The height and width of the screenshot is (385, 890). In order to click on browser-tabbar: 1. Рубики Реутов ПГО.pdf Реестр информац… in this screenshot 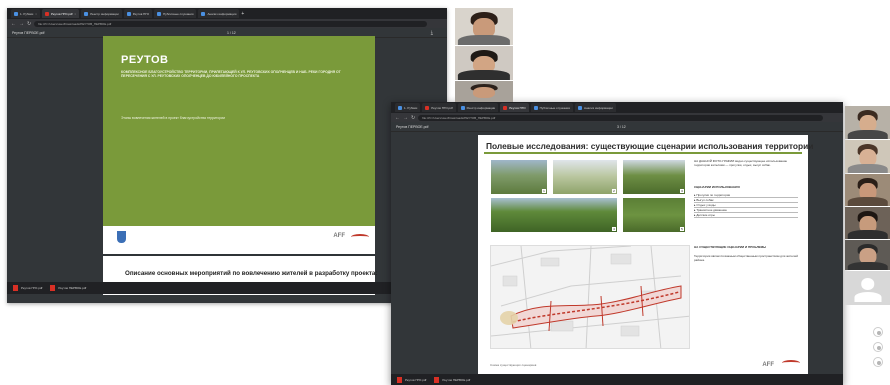, I will do `click(617, 107)`.